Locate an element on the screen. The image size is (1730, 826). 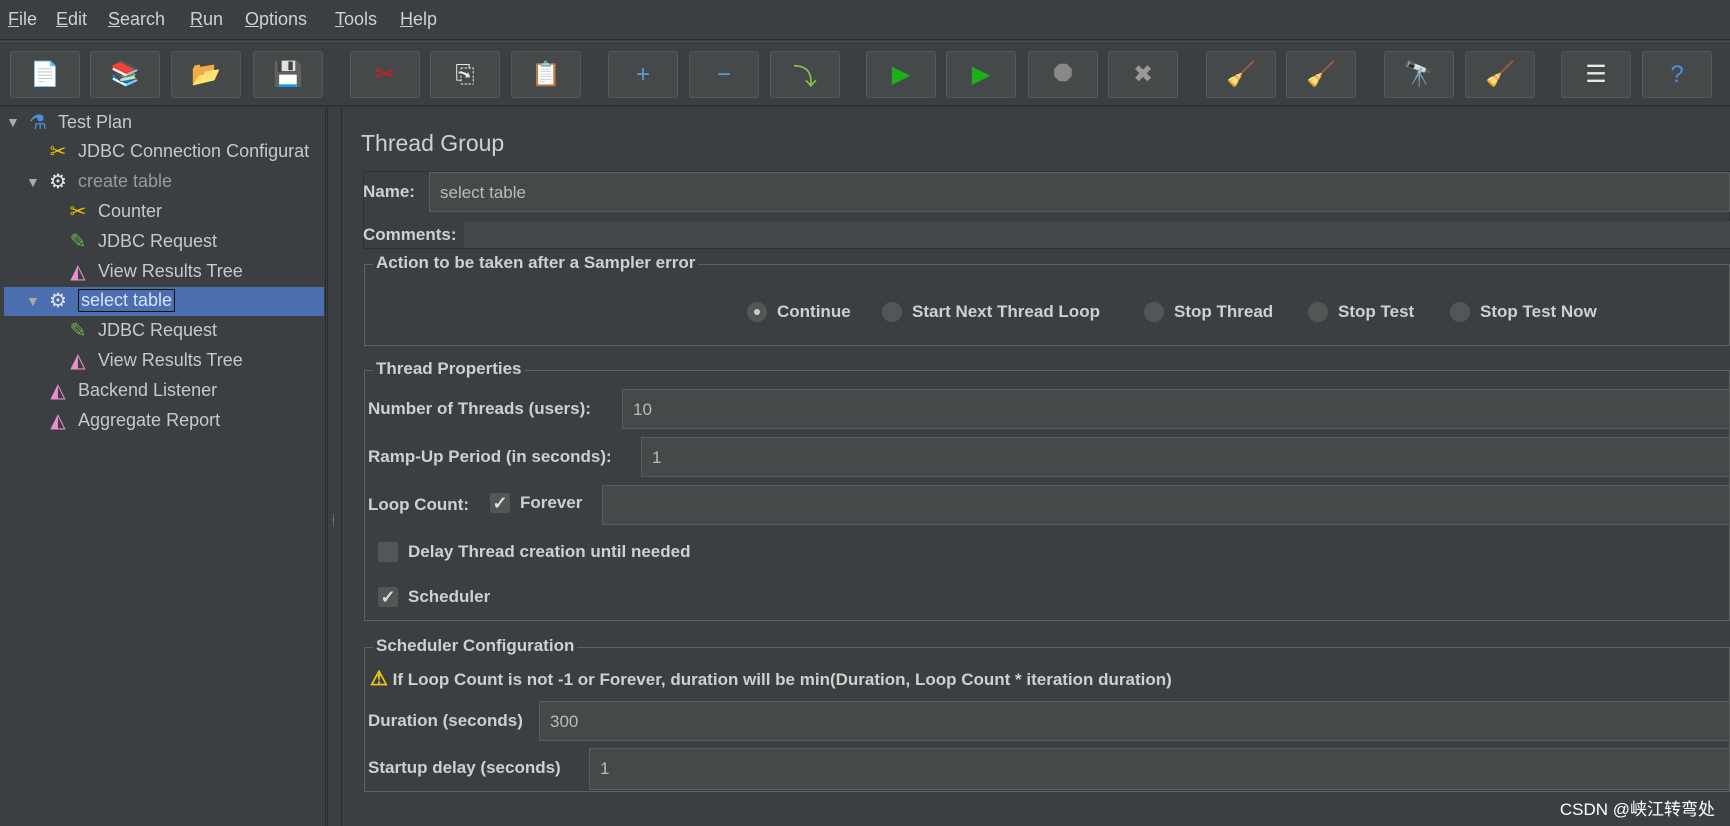
function-helper-icon: ☰ is located at coordinates (1596, 74).